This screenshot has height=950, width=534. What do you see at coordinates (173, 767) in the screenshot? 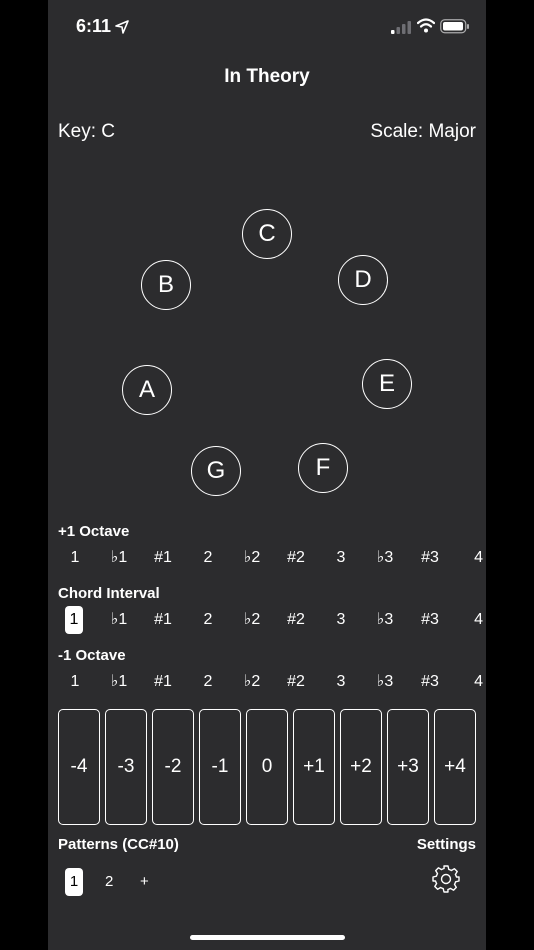
I see `transpose-minus-2-button: -2` at bounding box center [173, 767].